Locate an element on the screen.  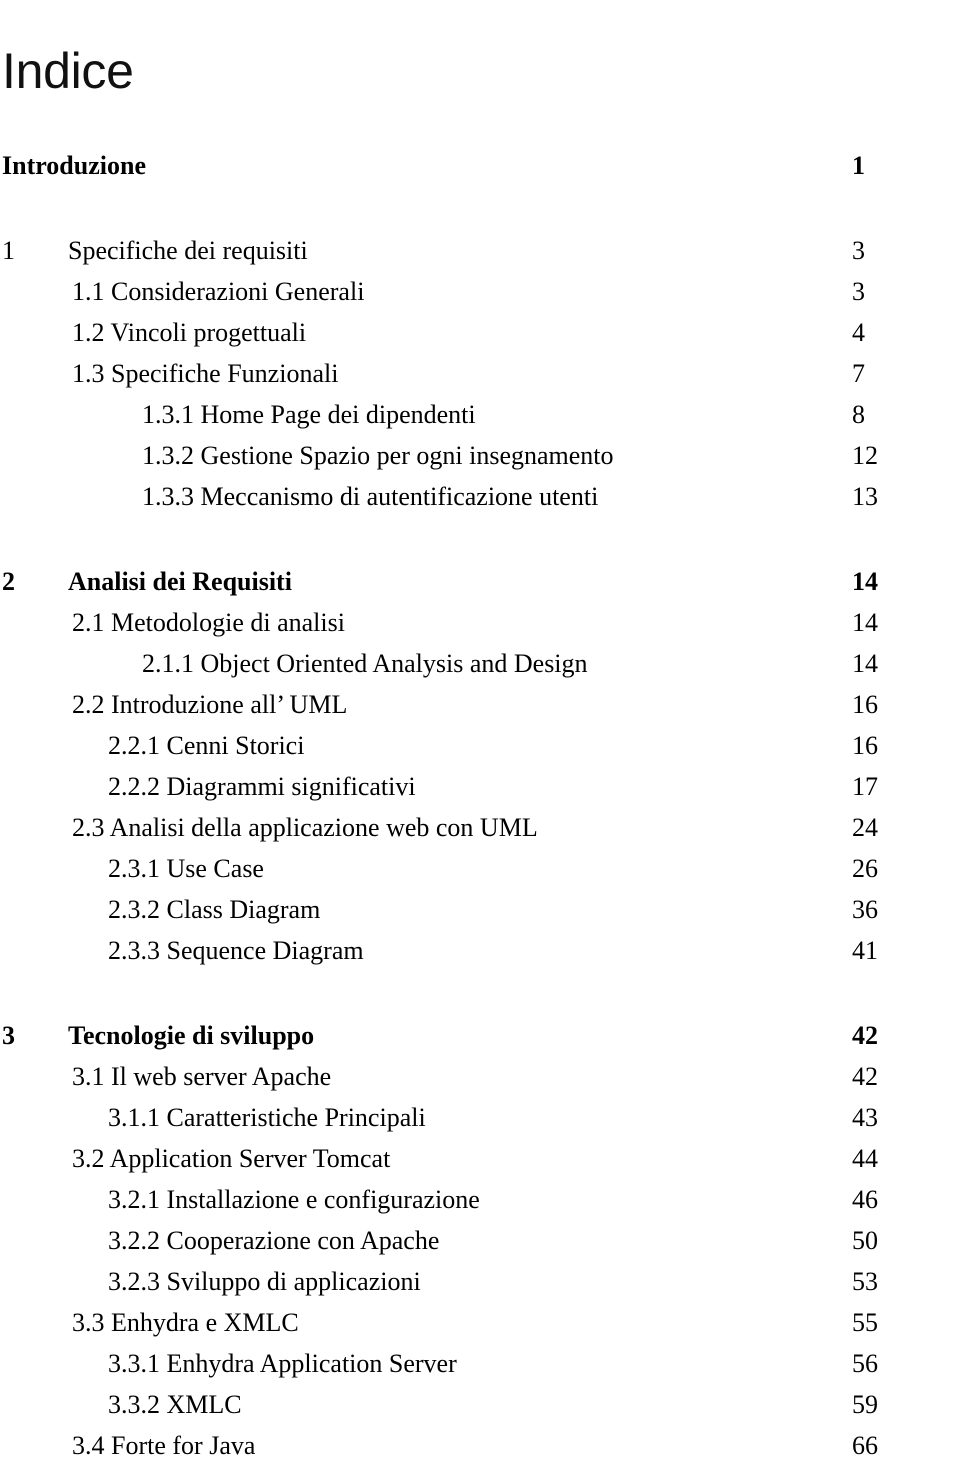
toc-entry: 3.2.3 Sviluppo di applicazioni 53 is located at coordinates (480, 1281).